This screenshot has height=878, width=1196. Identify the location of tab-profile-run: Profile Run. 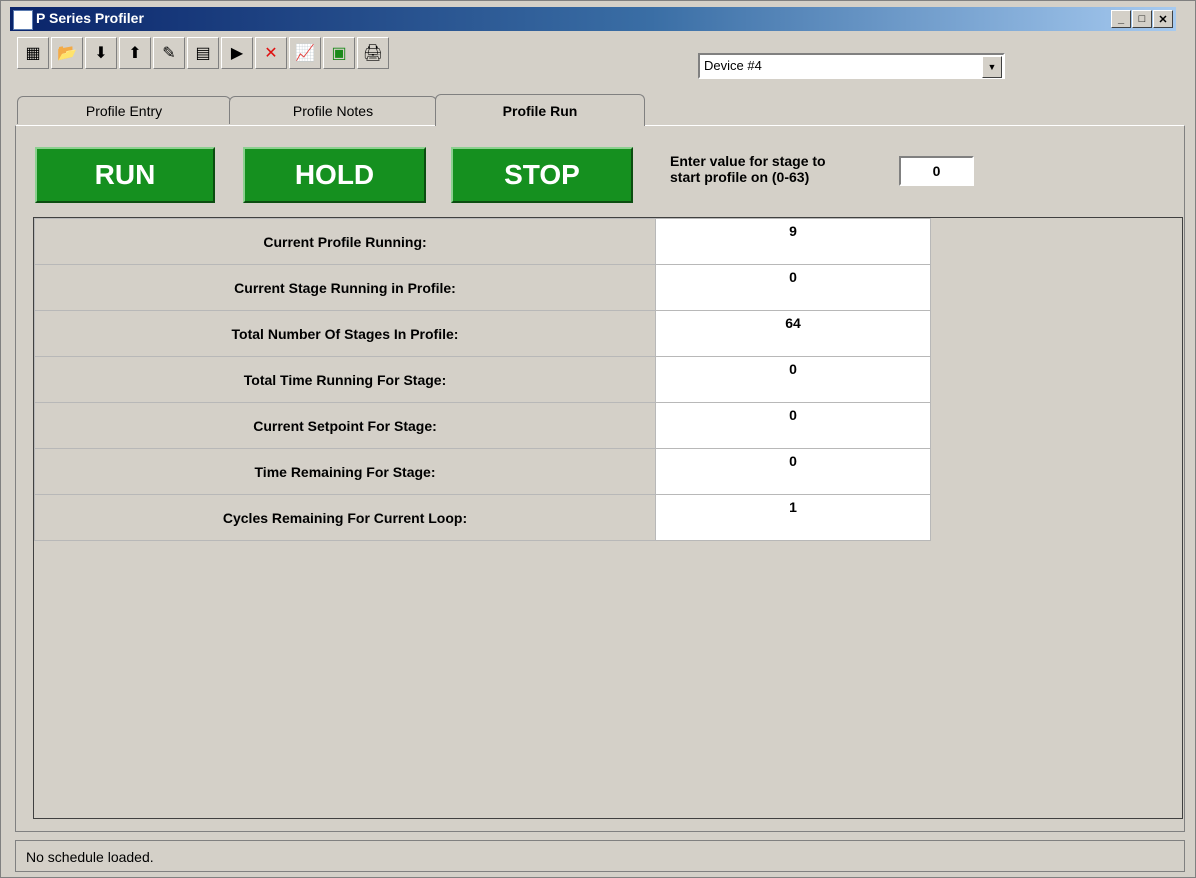
(540, 110).